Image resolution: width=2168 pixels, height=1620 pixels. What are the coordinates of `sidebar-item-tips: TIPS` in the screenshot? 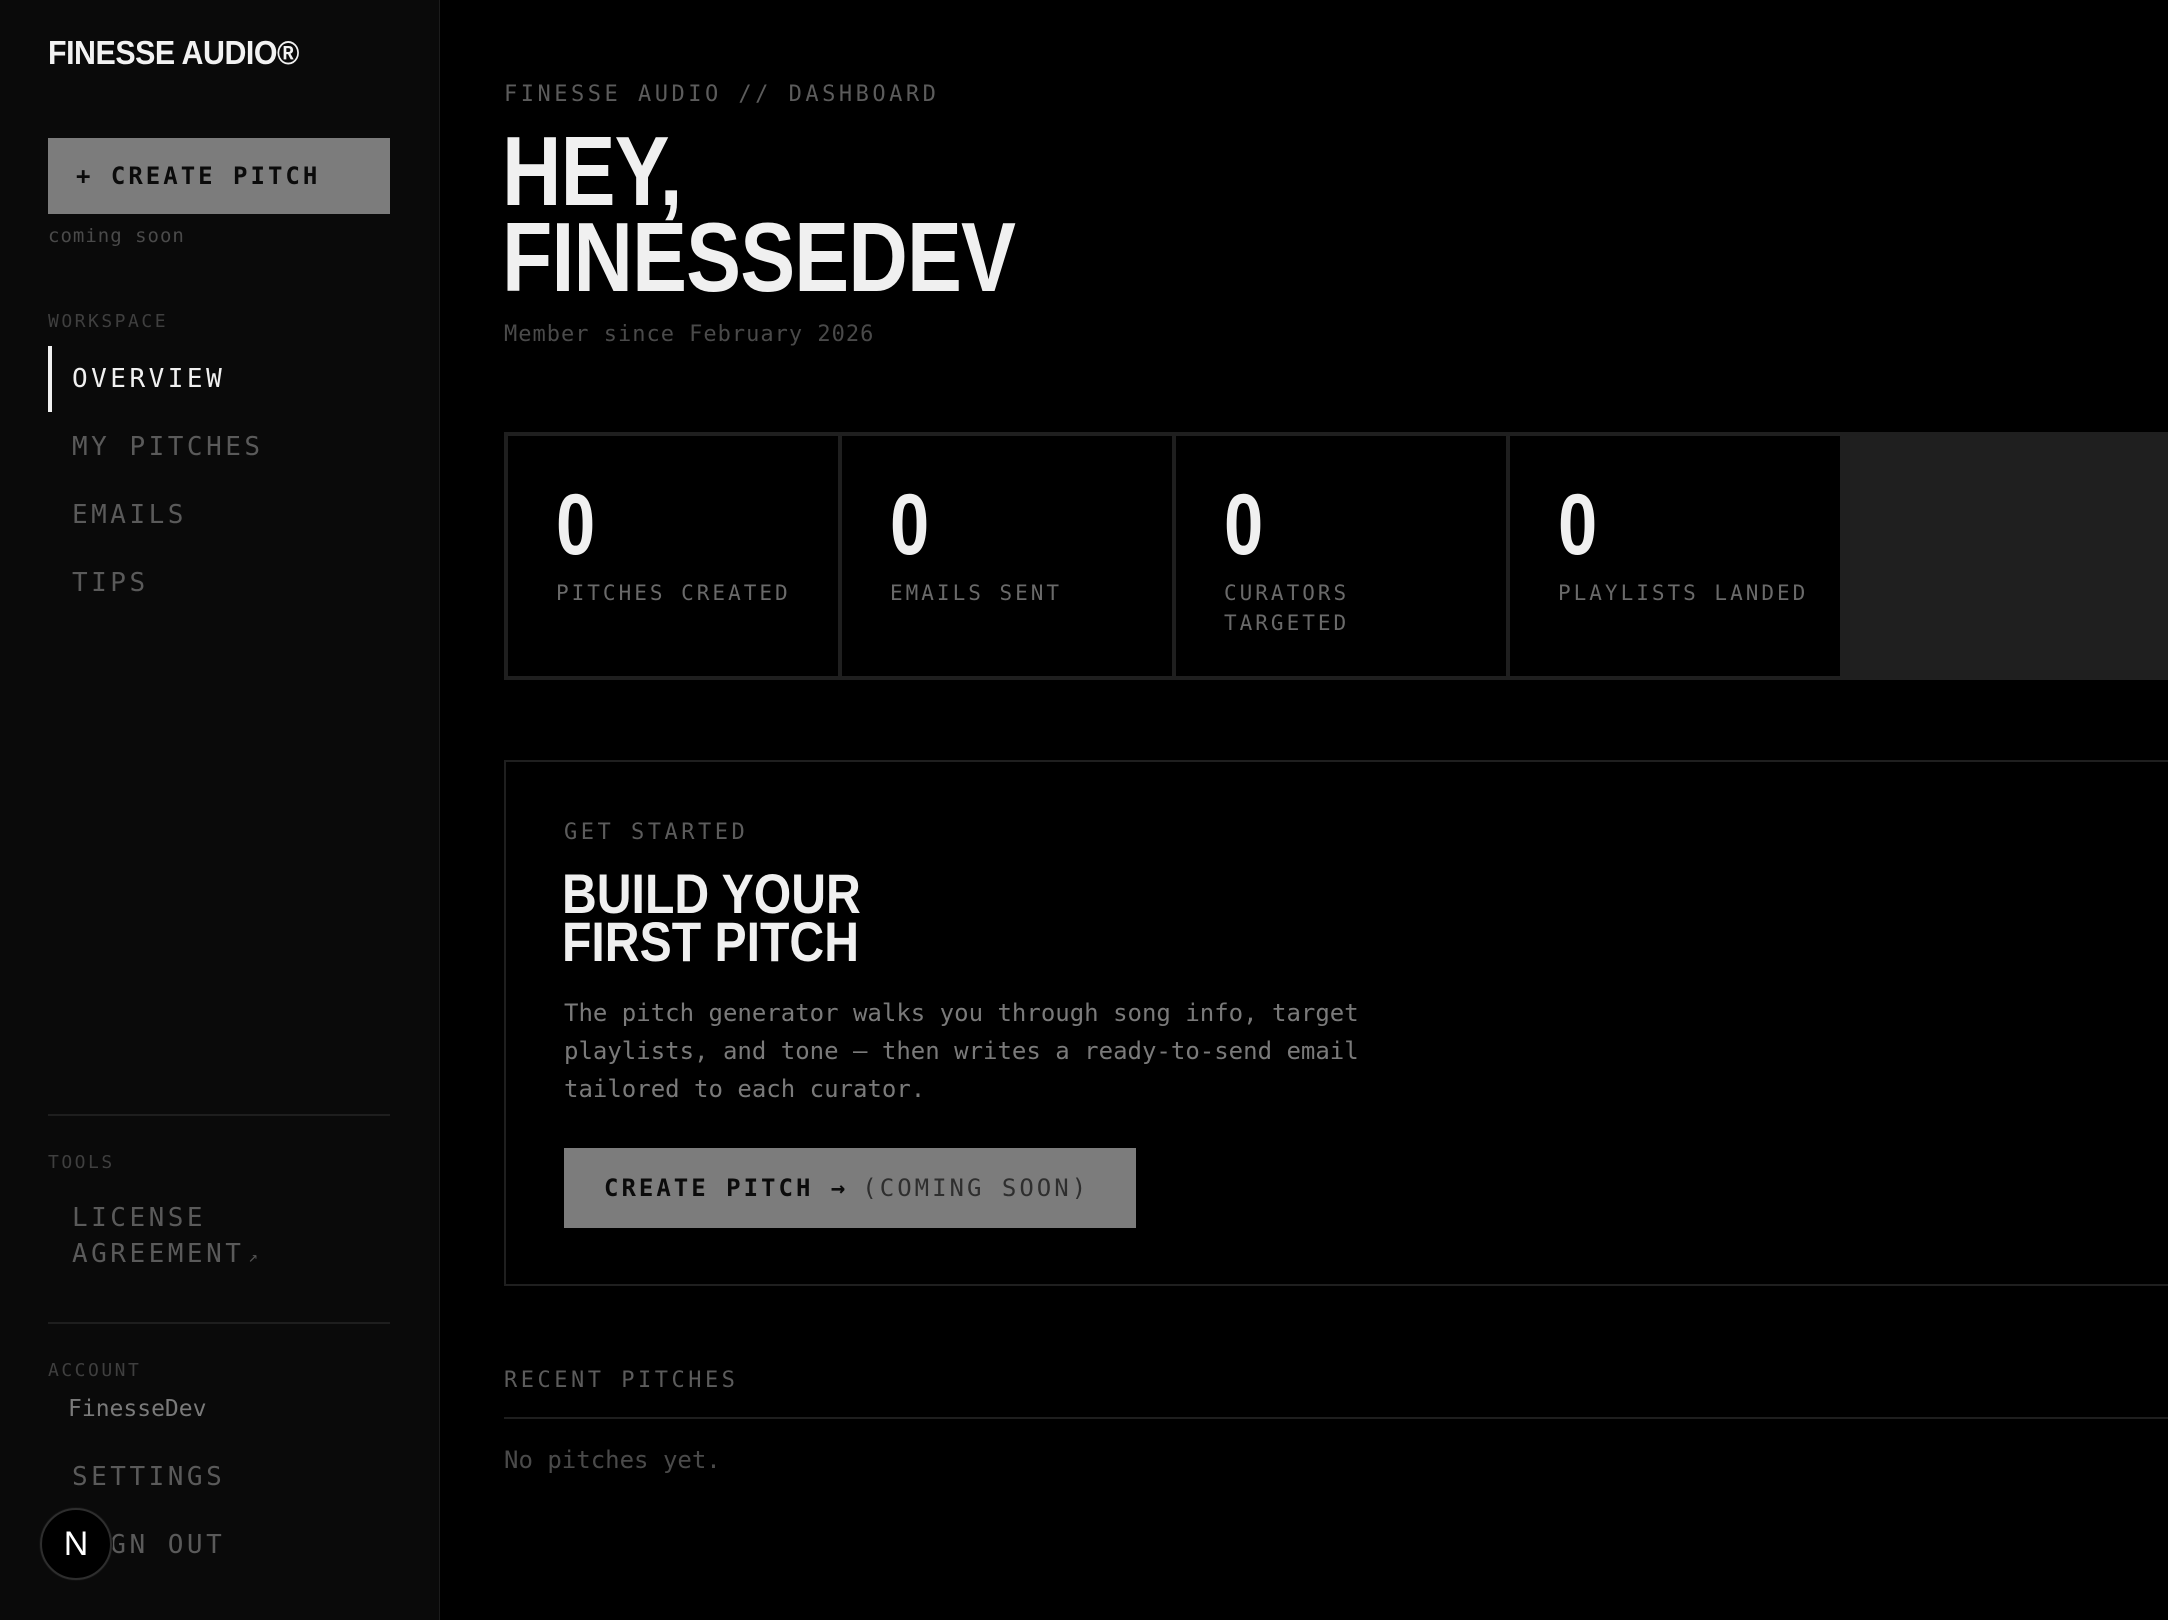 It's located at (219, 583).